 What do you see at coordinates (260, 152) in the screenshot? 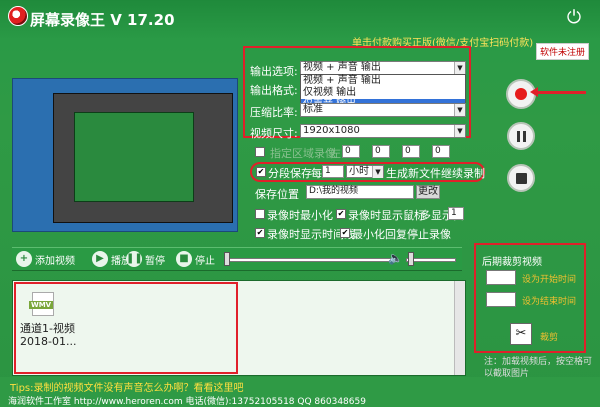
I see `region-checkbox` at bounding box center [260, 152].